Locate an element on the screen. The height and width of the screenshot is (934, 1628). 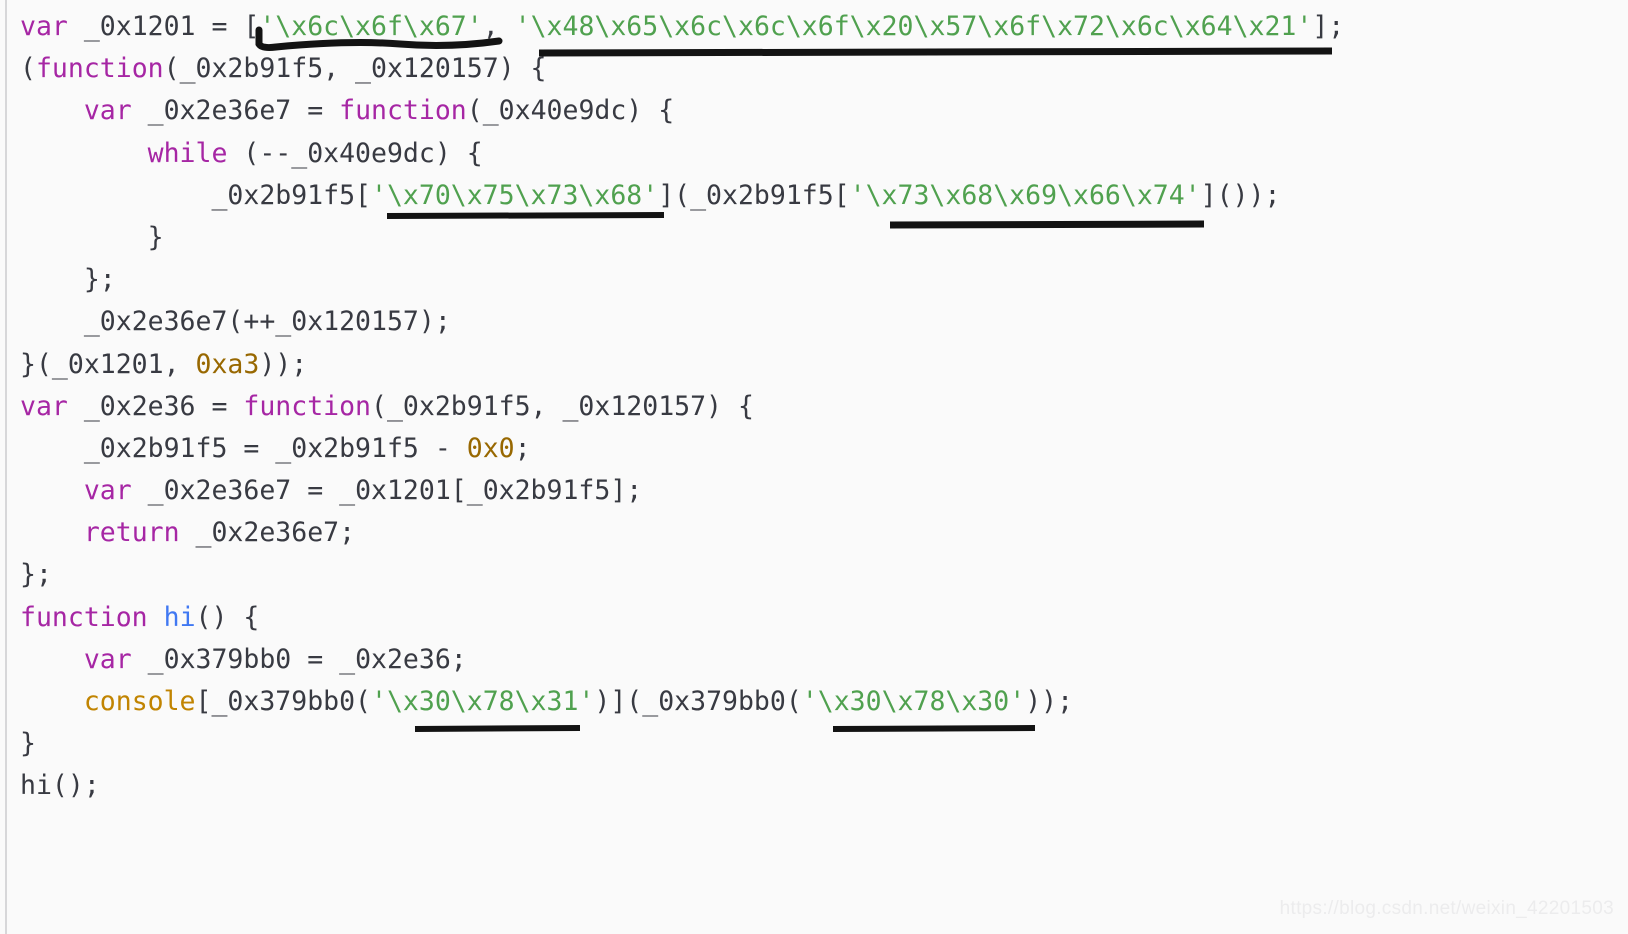
code-line-19: hi(); is located at coordinates (814, 786).